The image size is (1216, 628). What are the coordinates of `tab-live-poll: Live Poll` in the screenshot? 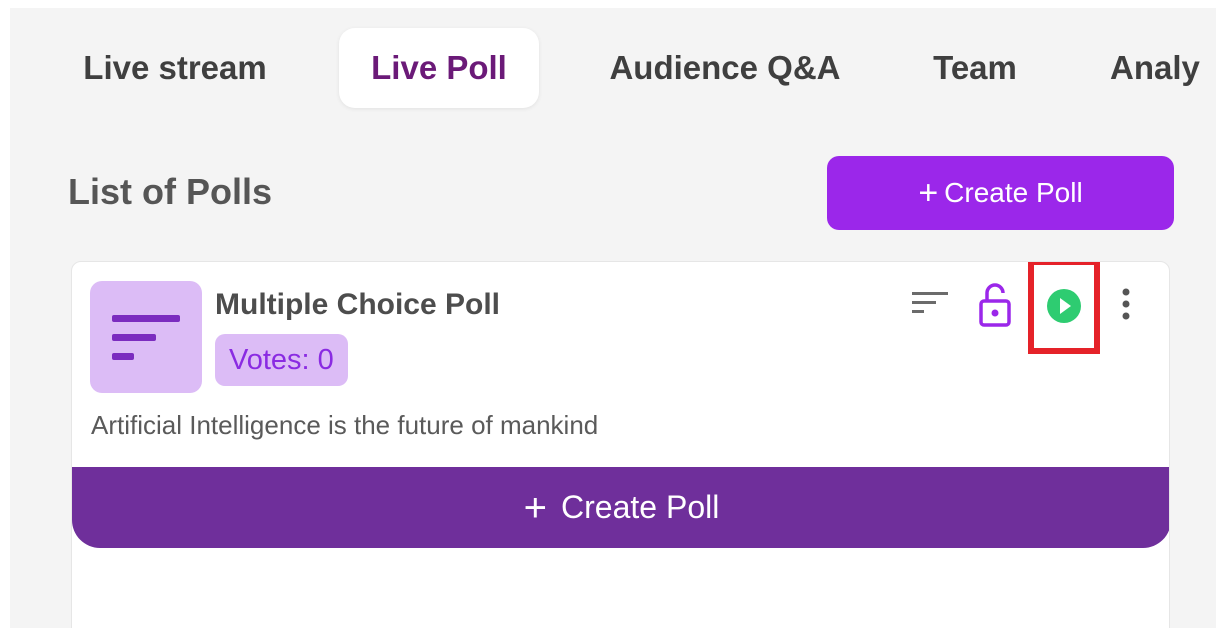 It's located at (439, 68).